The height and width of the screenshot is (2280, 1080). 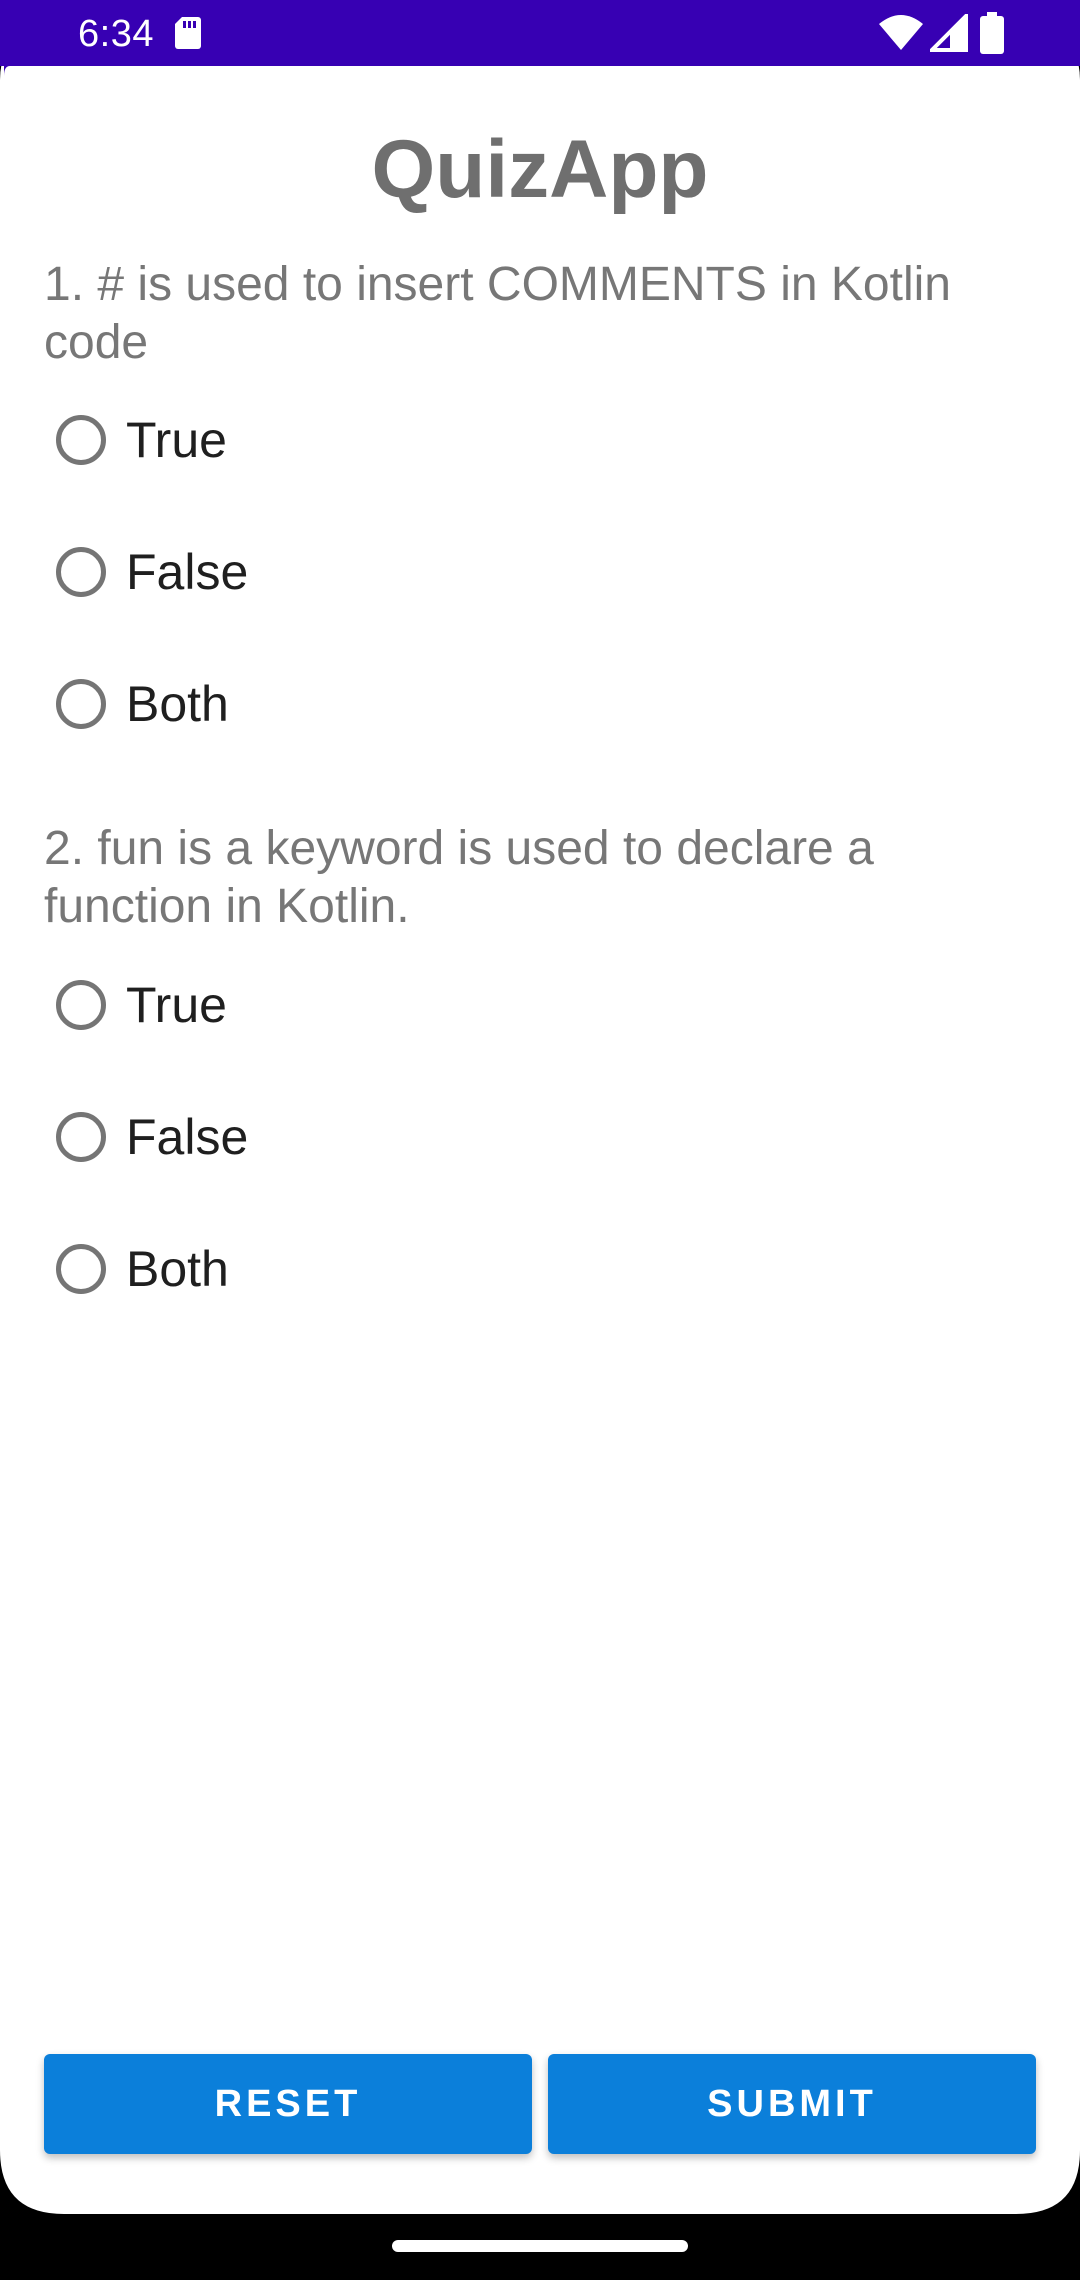 What do you see at coordinates (540, 169) in the screenshot?
I see `app-title: QuizApp` at bounding box center [540, 169].